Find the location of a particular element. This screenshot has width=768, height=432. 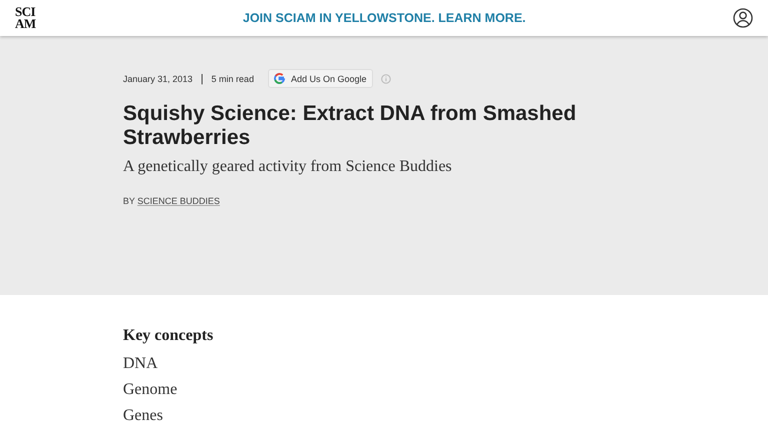

author-link: SCIENCE BUDDIES is located at coordinates (178, 201).